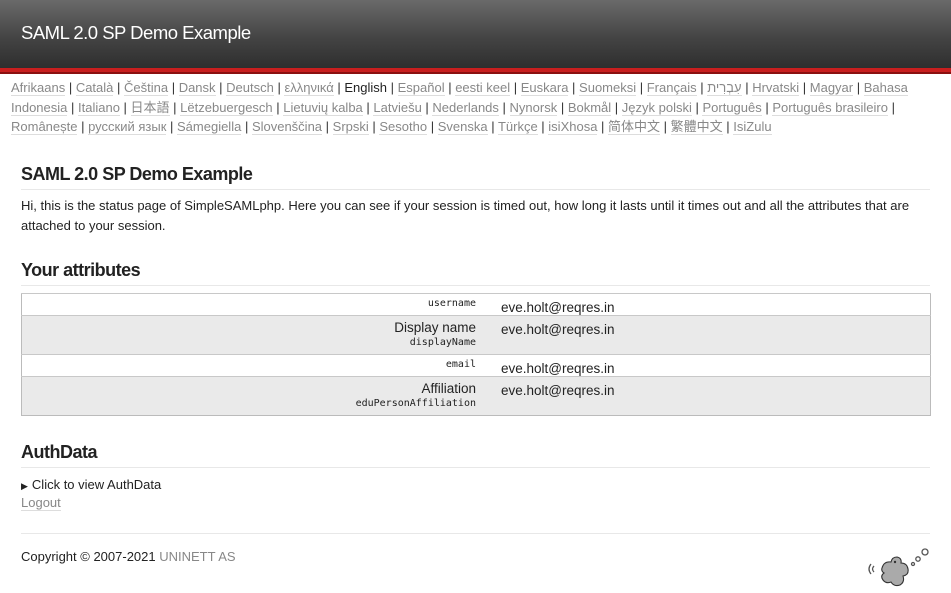 Image resolution: width=951 pixels, height=593 pixels. Describe the element at coordinates (475, 455) in the screenshot. I see `authdata-heading: AuthData` at that location.